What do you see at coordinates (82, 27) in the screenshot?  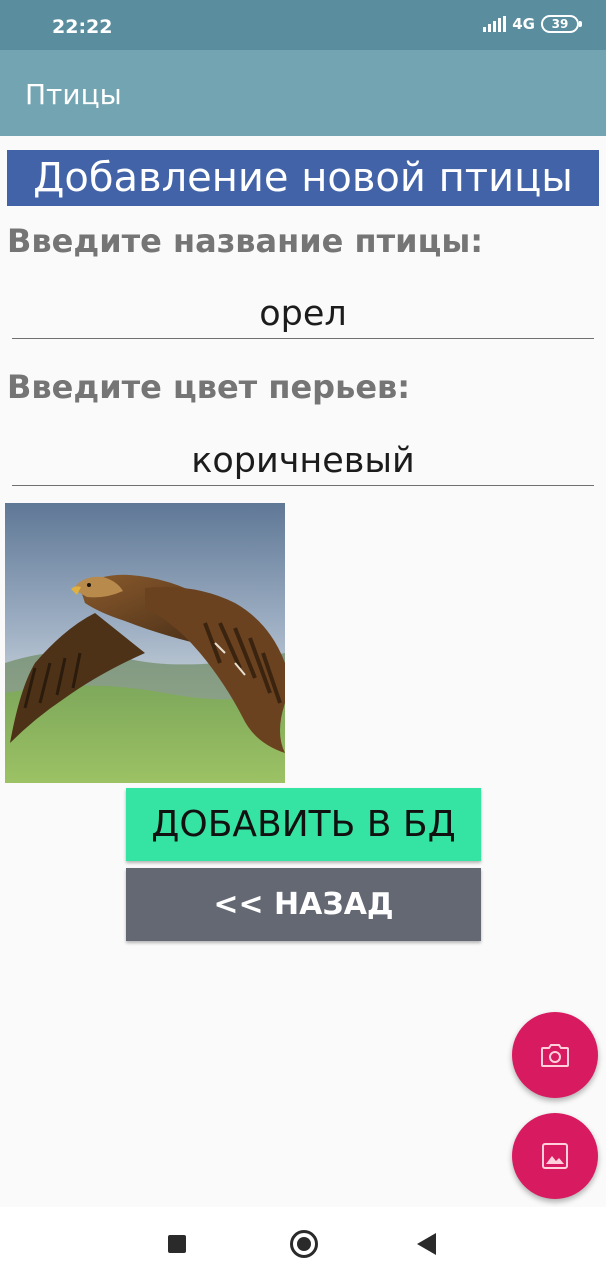 I see `status-time: 22:22` at bounding box center [82, 27].